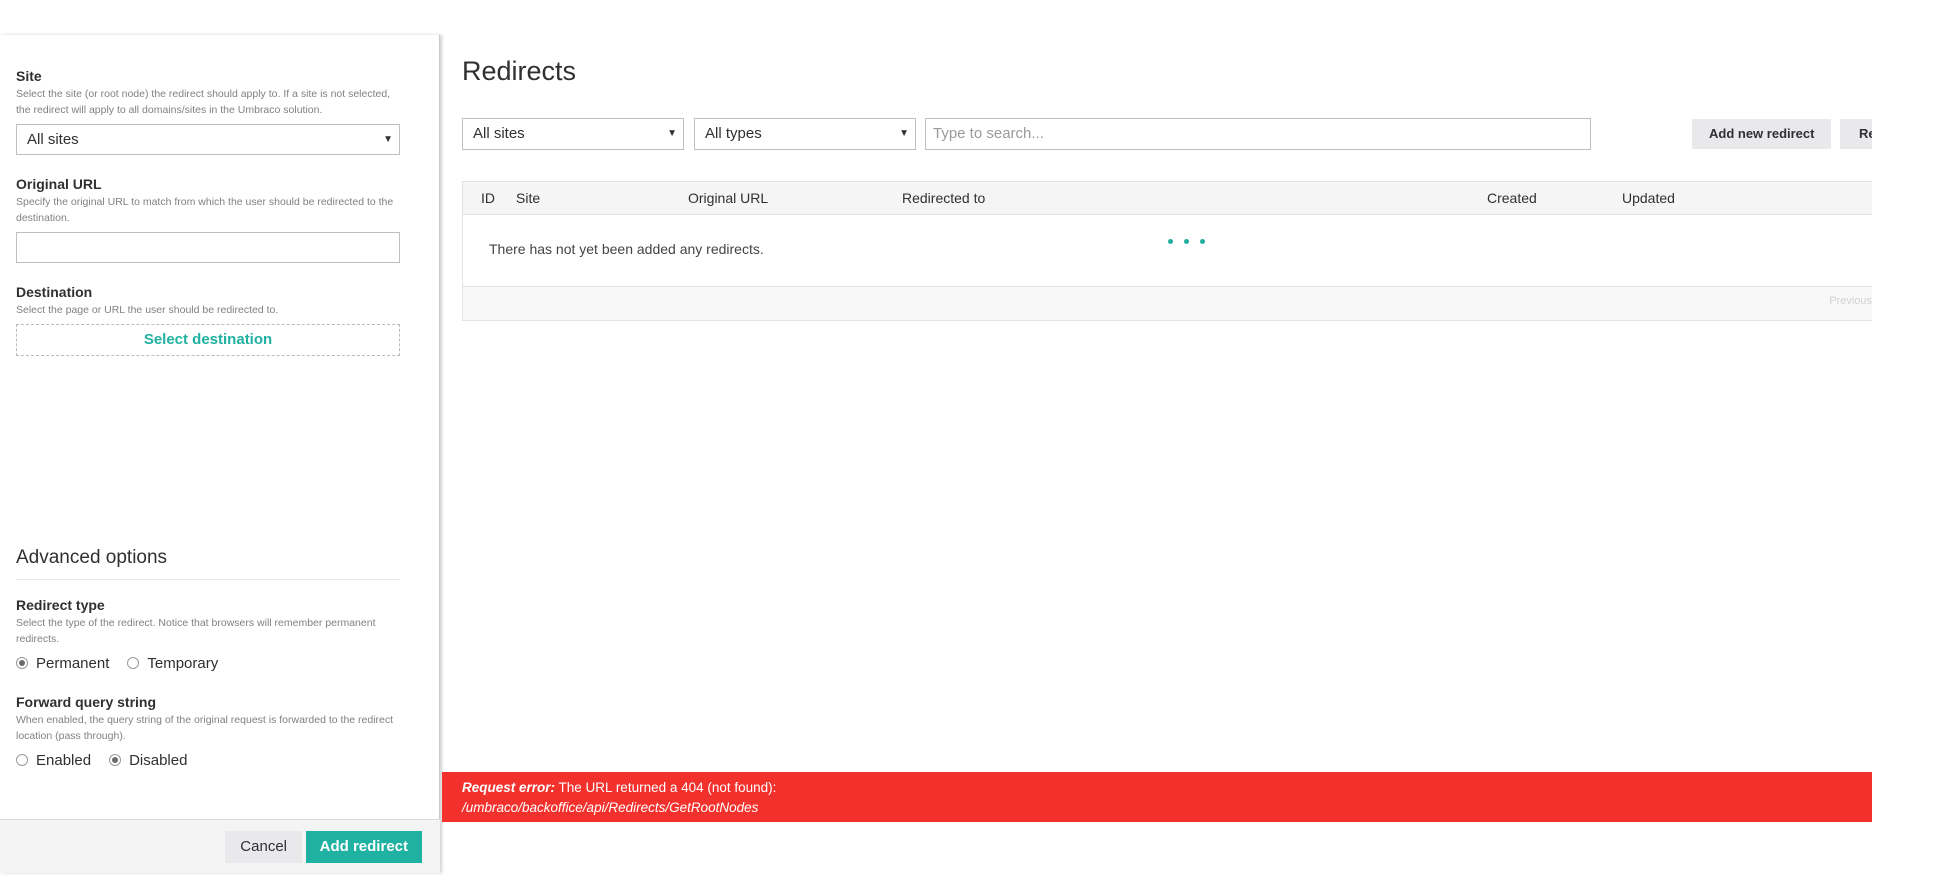 This screenshot has width=1940, height=882. I want to click on panel-footer: Cancel Add redirect, so click(220, 846).